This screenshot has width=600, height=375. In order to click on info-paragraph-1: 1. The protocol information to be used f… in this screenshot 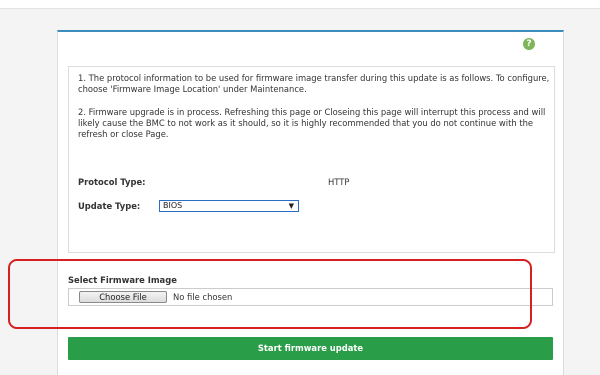, I will do `click(314, 83)`.